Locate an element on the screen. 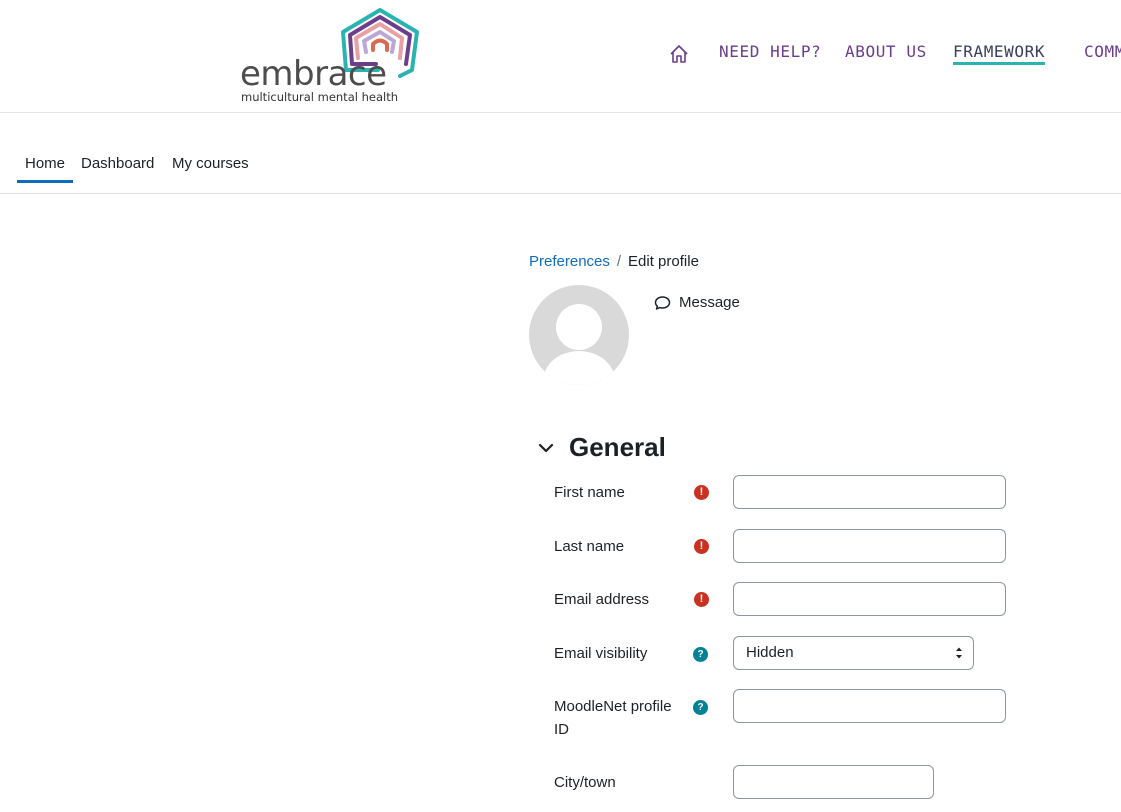  email-visibility-label: Email visibility is located at coordinates (601, 653).